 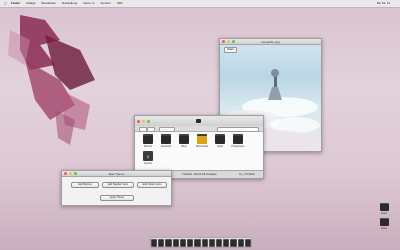 What do you see at coordinates (49, 3) in the screenshot?
I see `menu-bearbeiten: Bearbeiten` at bounding box center [49, 3].